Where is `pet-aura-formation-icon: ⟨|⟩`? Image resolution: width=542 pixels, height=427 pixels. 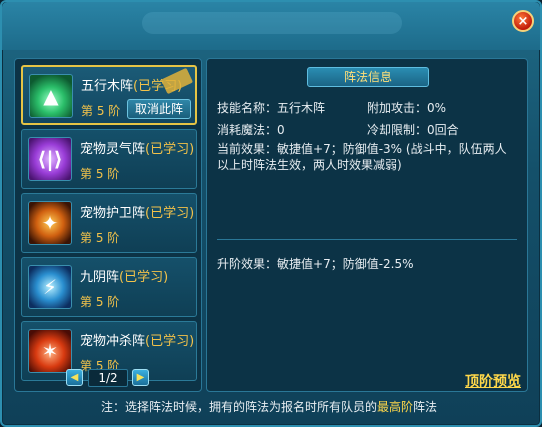
pet-aura-formation-icon: ⟨|⟩ is located at coordinates (50, 159).